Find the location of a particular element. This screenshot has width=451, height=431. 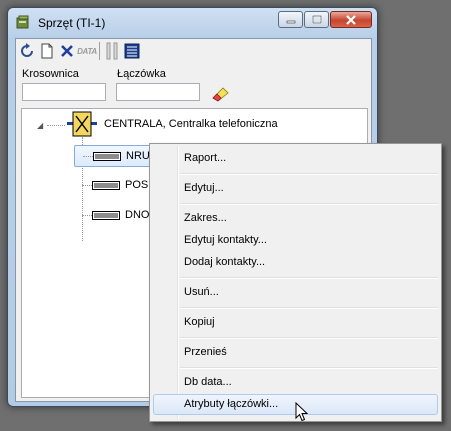

krosownica-input is located at coordinates (64, 92).